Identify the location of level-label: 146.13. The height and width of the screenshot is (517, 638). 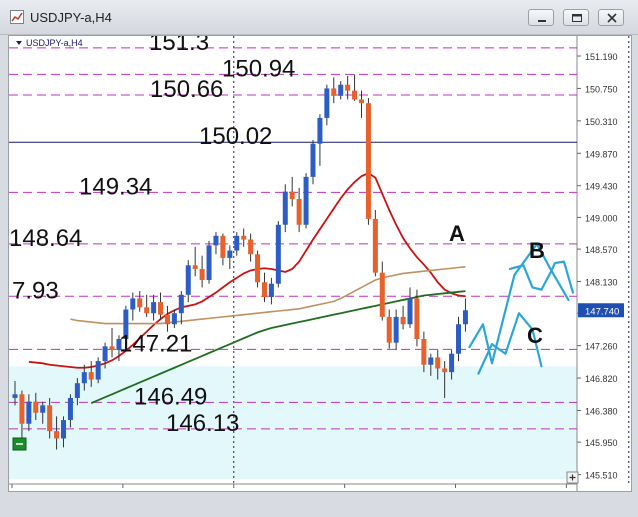
(202, 423).